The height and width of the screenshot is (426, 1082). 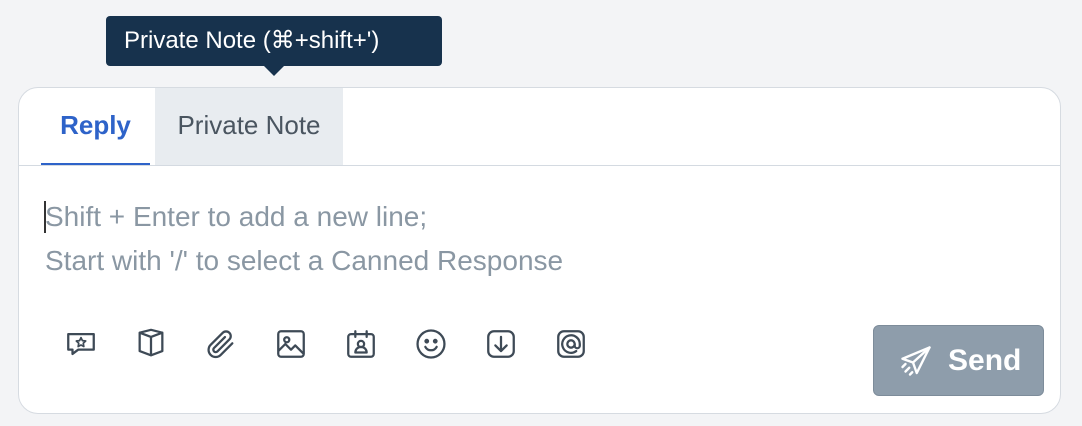 What do you see at coordinates (81, 344) in the screenshot?
I see `star-message-icon` at bounding box center [81, 344].